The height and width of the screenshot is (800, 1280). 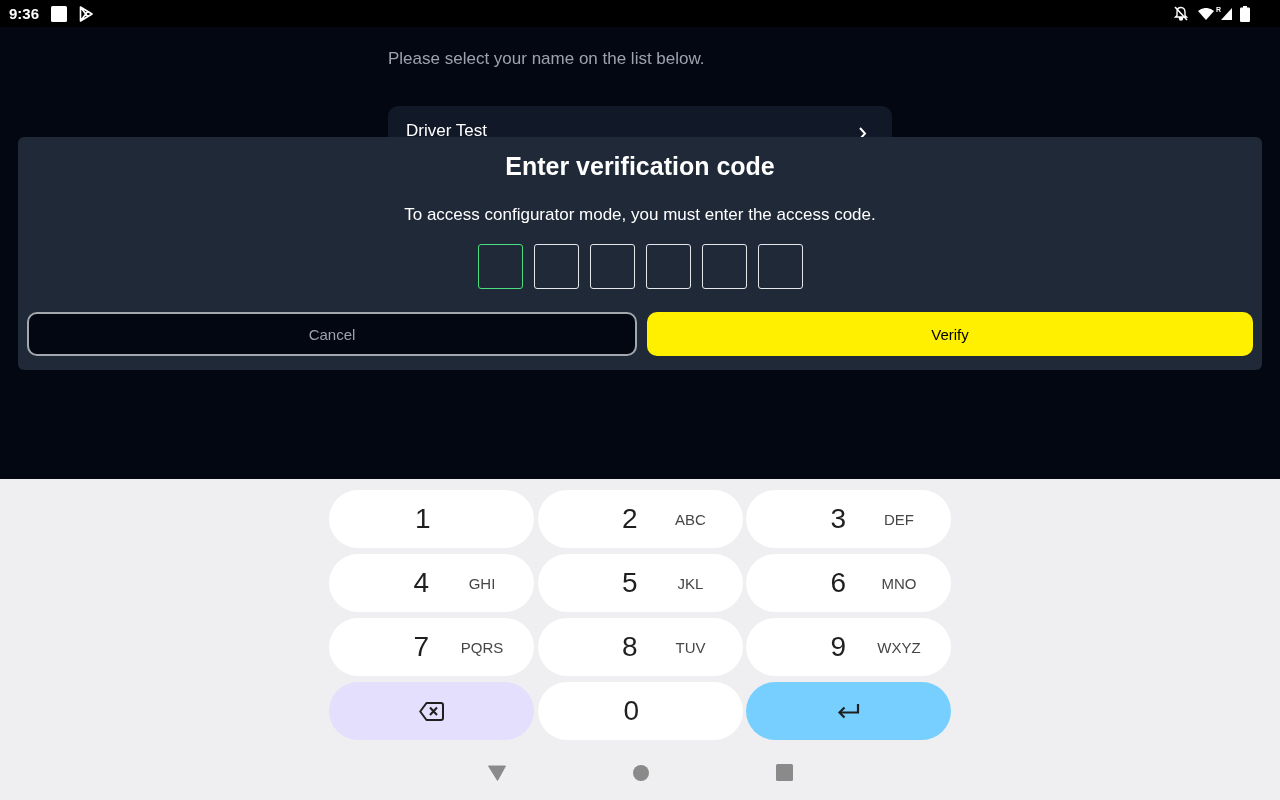 What do you see at coordinates (500, 266) in the screenshot?
I see `code-digit-field` at bounding box center [500, 266].